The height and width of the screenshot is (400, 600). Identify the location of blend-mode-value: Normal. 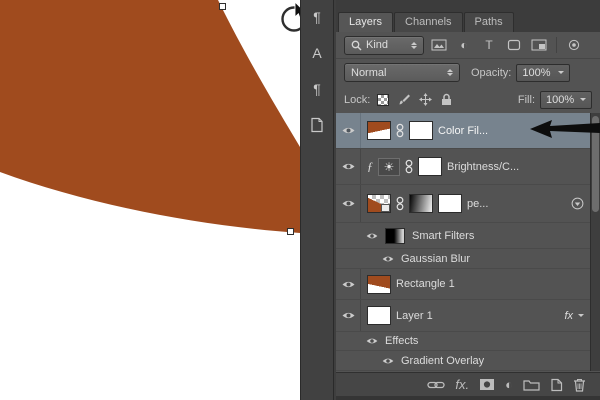
(369, 72).